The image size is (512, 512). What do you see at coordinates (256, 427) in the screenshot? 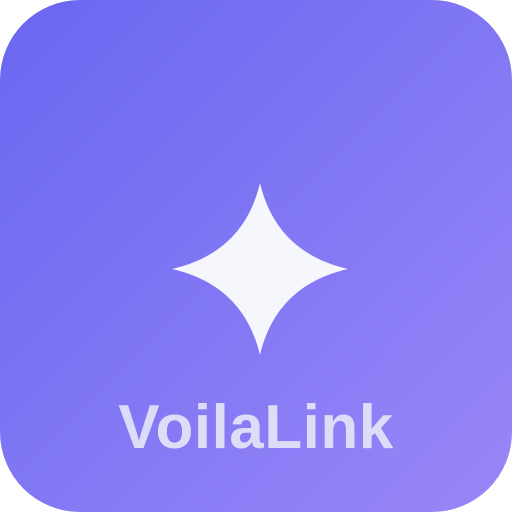
I see `app-name-label: VoilaLink` at bounding box center [256, 427].